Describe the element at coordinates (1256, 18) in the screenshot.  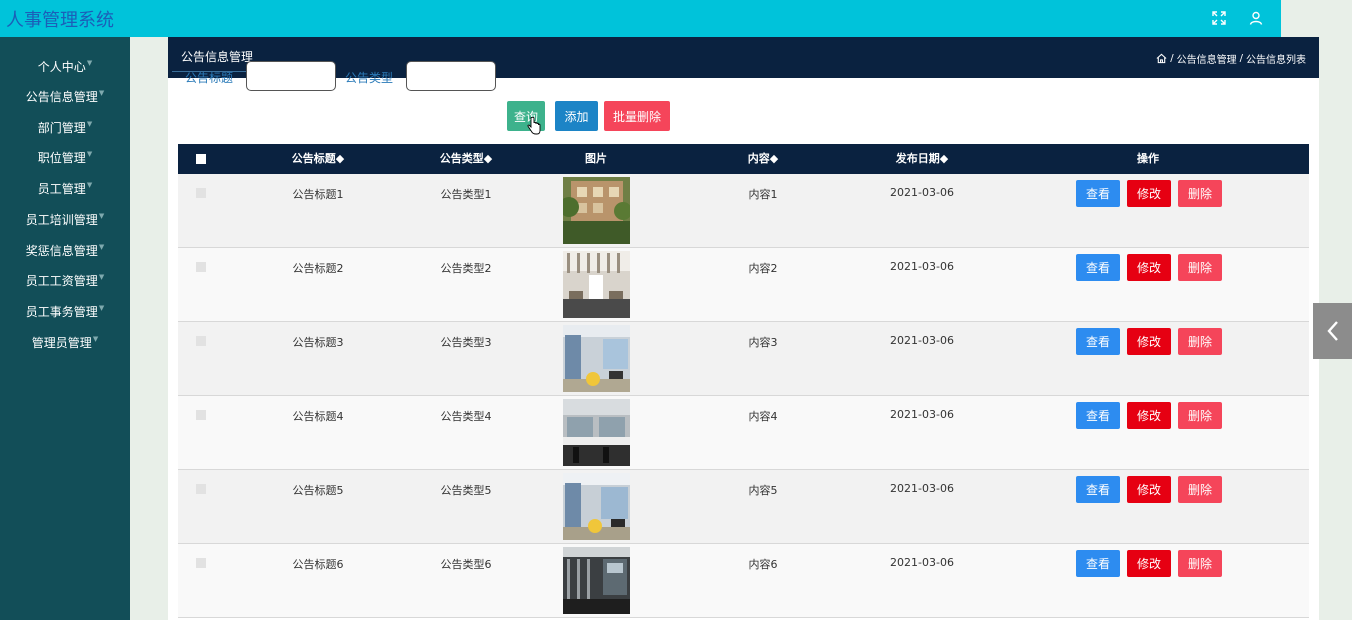
I see `user-icon` at that location.